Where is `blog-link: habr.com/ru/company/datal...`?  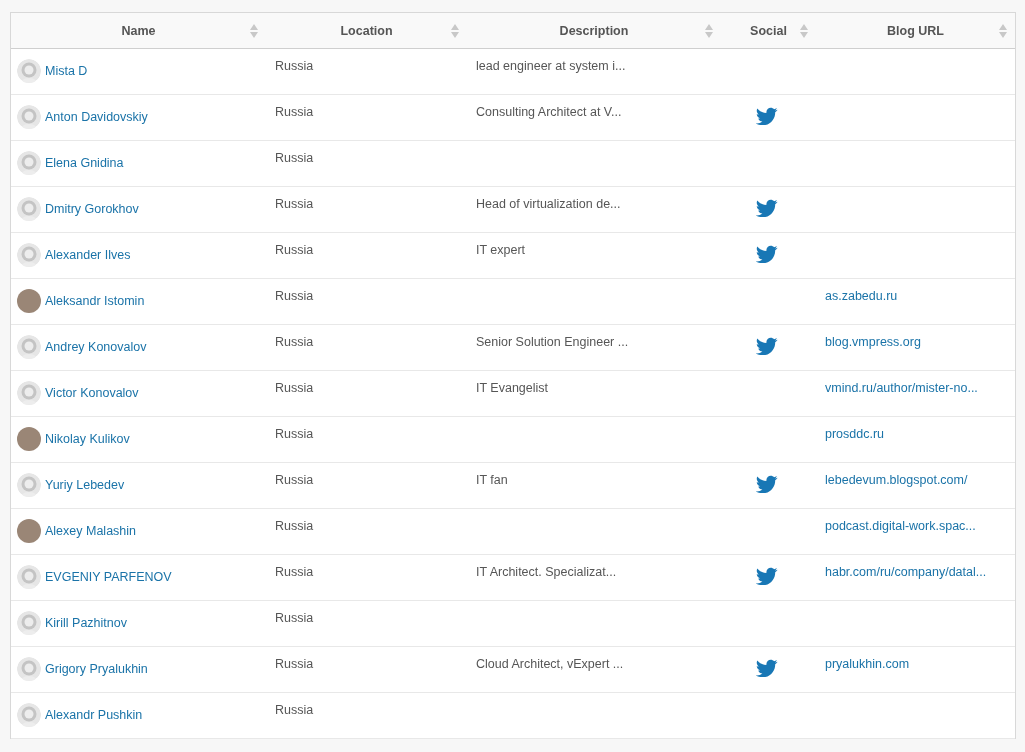 blog-link: habr.com/ru/company/datal... is located at coordinates (906, 572).